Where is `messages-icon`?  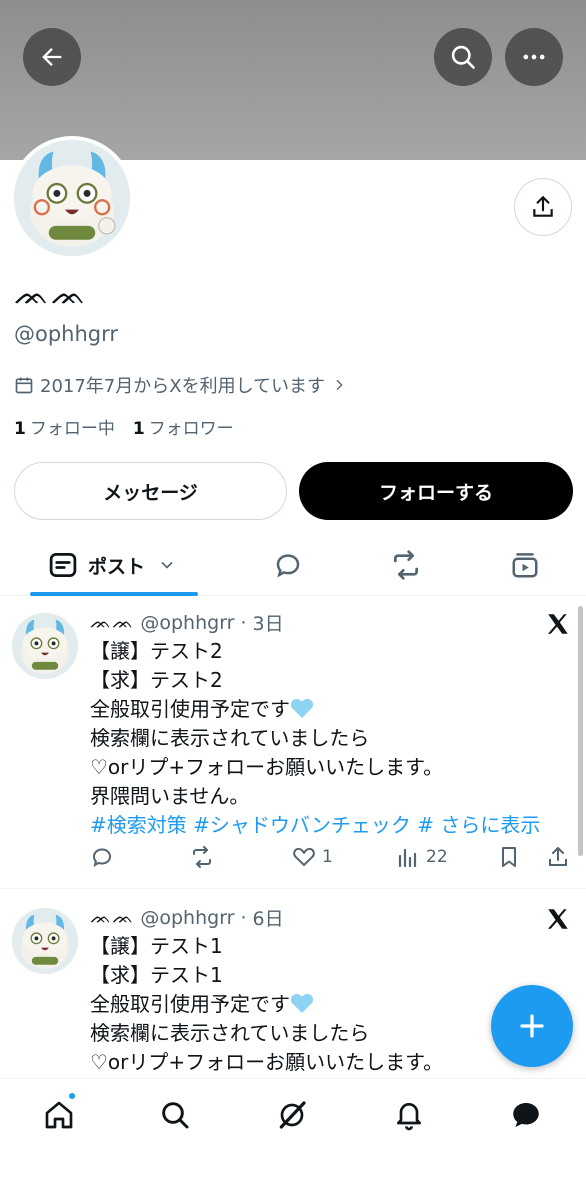 messages-icon is located at coordinates (526, 1115).